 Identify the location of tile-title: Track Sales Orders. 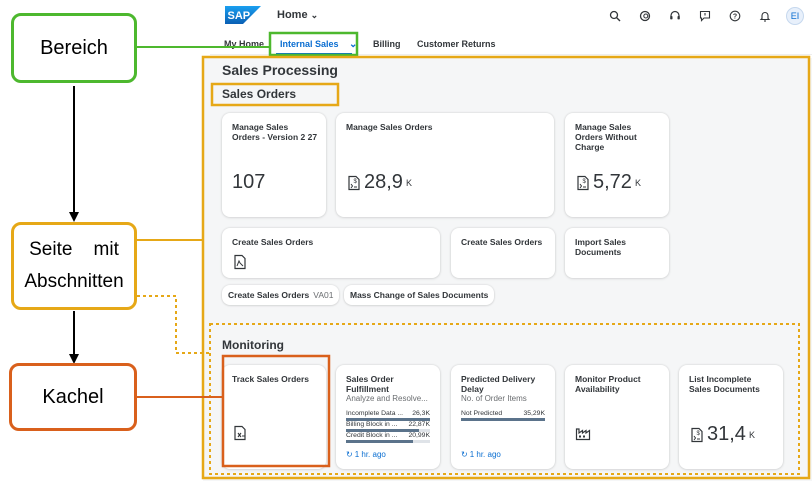
(271, 379).